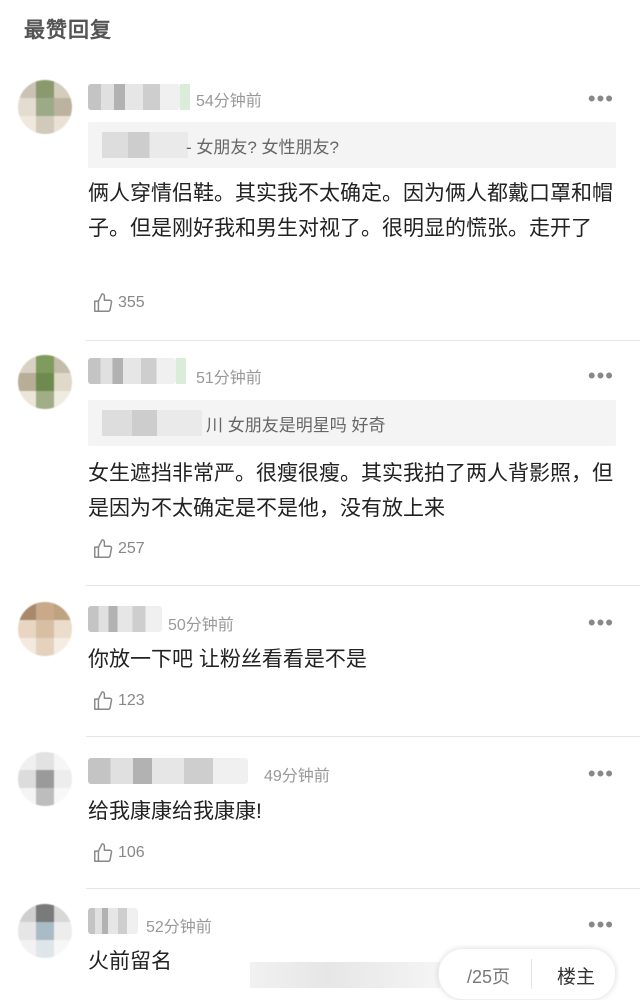  I want to click on quoted-text: - 女朋友? 女性朋友?, so click(263, 147).